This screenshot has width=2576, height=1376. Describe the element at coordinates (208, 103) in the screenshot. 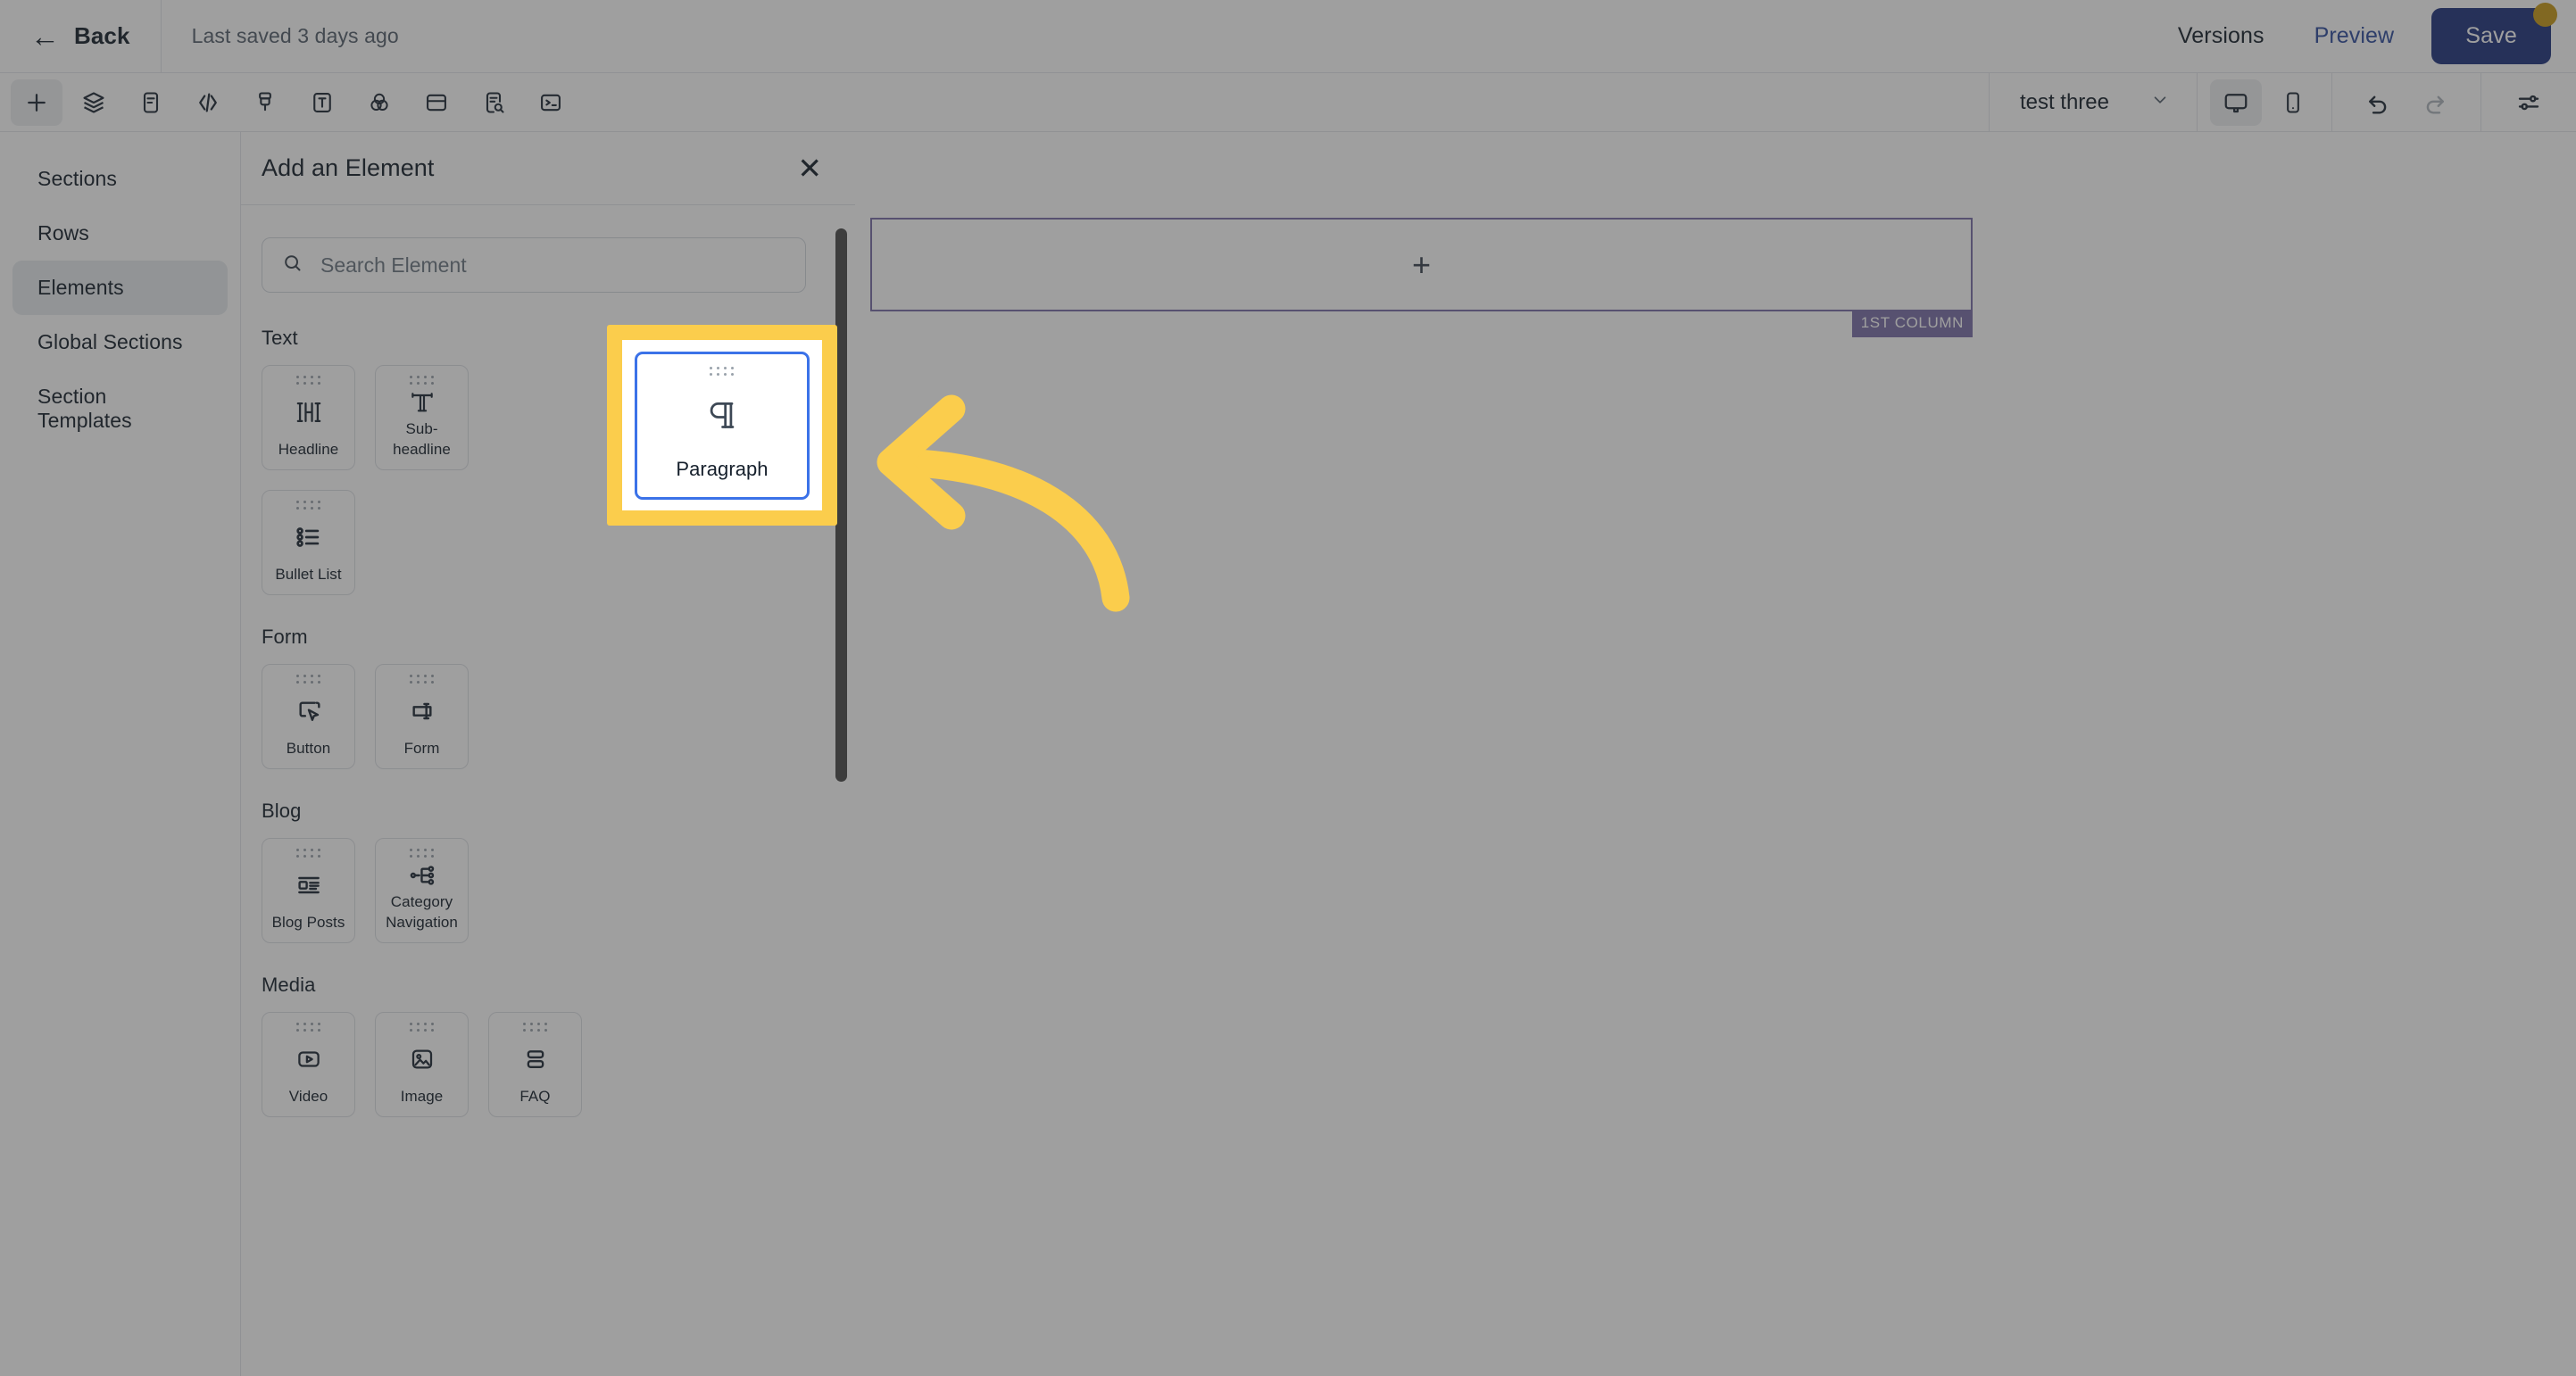

I see `code-icon` at that location.